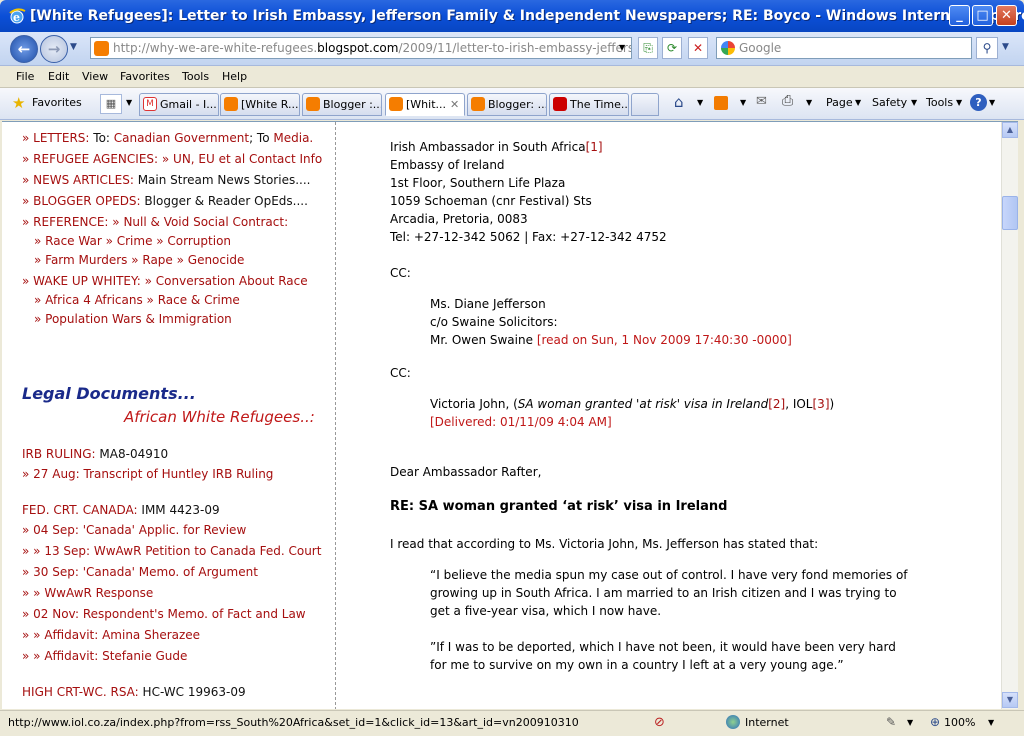  I want to click on help-chevron-icon: ▼, so click(992, 102).